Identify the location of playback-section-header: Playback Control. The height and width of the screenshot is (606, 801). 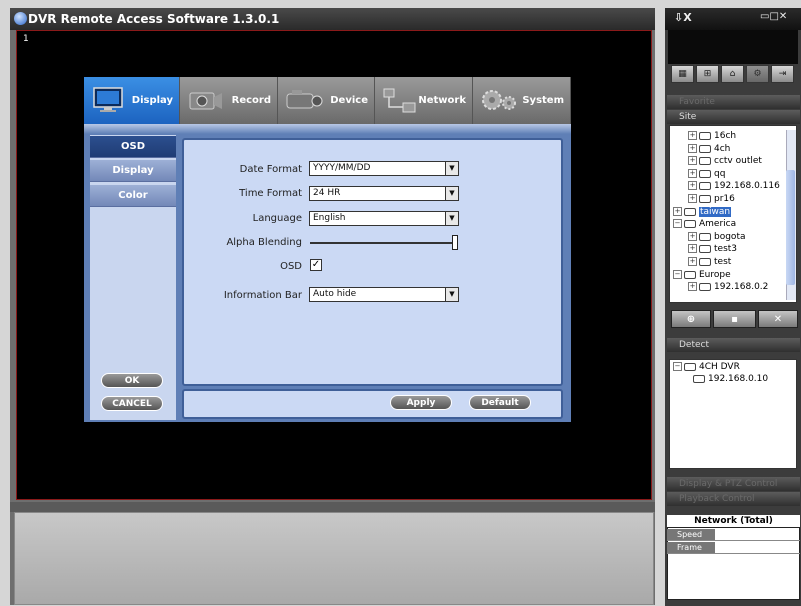
(733, 499).